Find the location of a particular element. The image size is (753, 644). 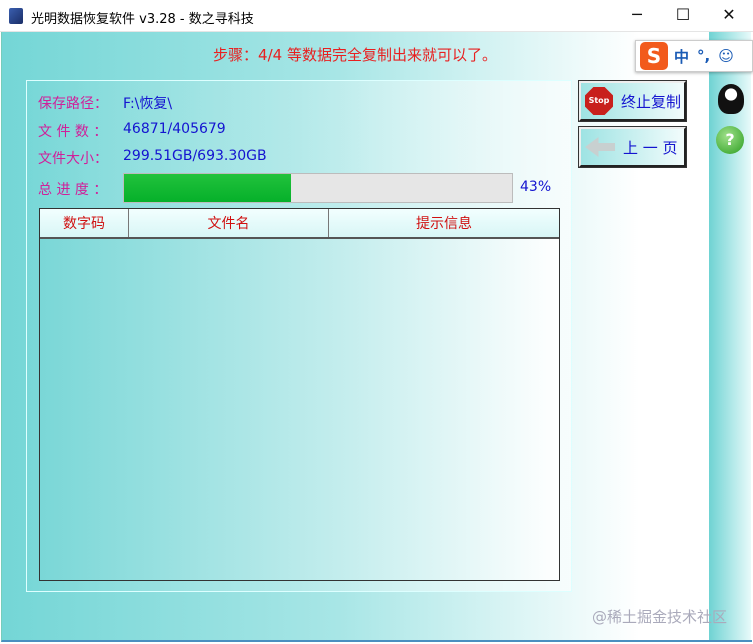

back-arrow-icon is located at coordinates (600, 147).